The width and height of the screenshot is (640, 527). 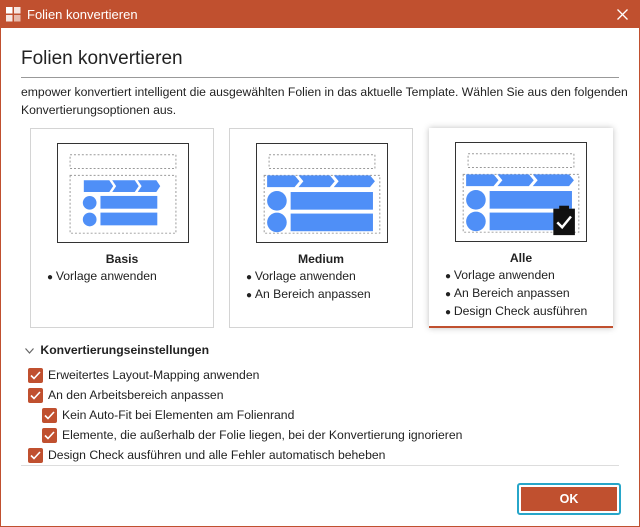 What do you see at coordinates (320, 77) in the screenshot?
I see `heading-divider` at bounding box center [320, 77].